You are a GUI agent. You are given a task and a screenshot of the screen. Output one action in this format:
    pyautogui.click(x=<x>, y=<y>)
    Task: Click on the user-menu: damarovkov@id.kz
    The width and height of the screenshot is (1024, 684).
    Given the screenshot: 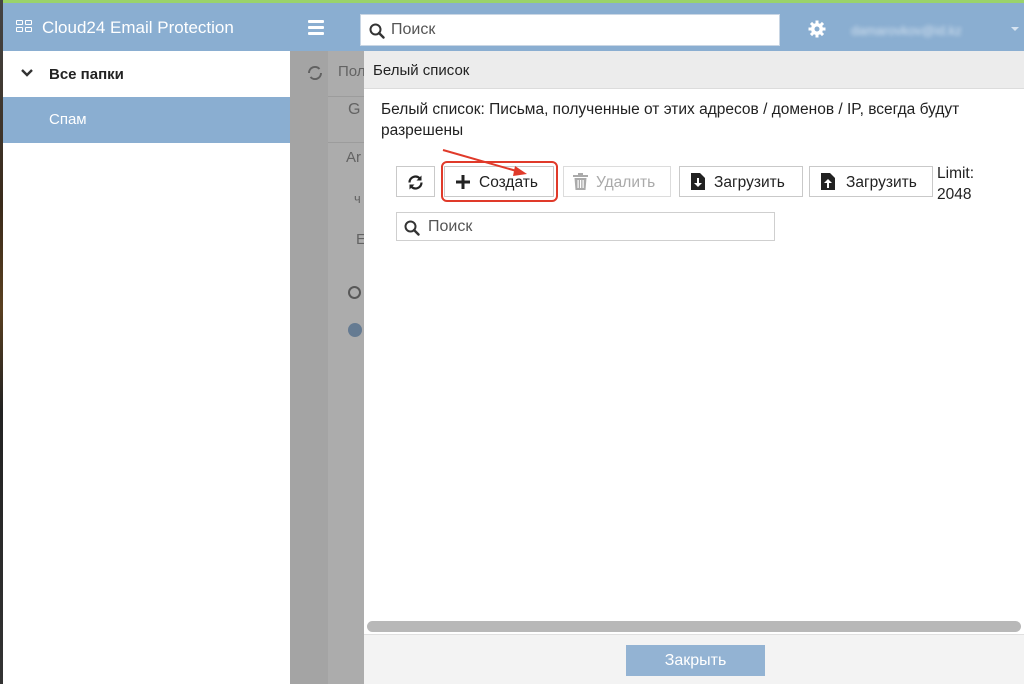 What is the action you would take?
    pyautogui.click(x=906, y=30)
    